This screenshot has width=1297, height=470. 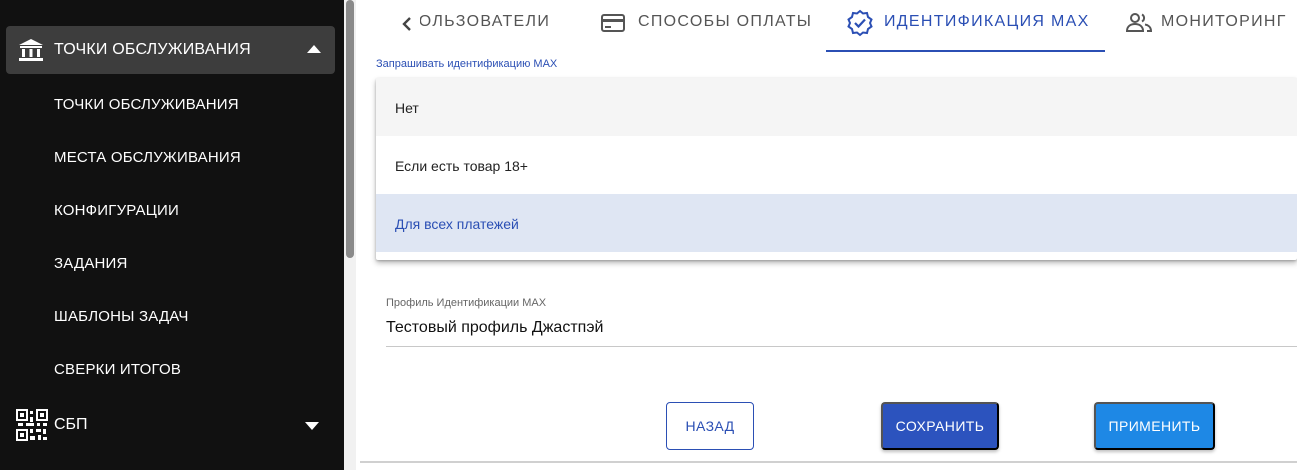 I want to click on sidebar-scrollbar-thumb, so click(x=350, y=129).